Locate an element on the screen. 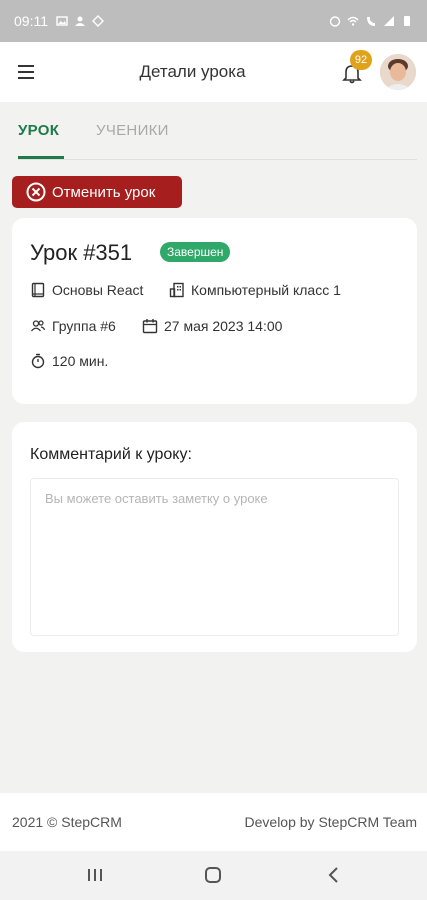 The width and height of the screenshot is (427, 900). comment-label: Комментарий к уроку: is located at coordinates (111, 454).